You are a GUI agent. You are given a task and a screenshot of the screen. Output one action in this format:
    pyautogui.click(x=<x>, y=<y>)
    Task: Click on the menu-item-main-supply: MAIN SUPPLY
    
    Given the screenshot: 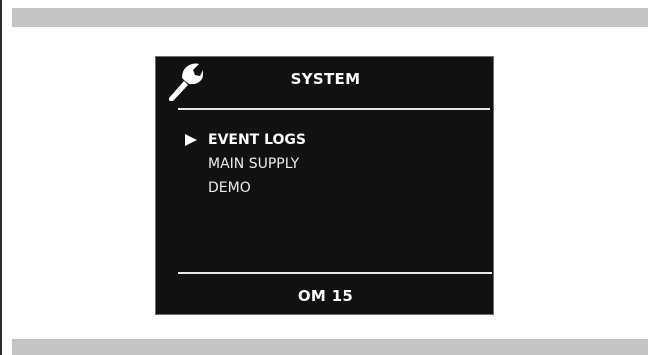 What is the action you would take?
    pyautogui.click(x=245, y=166)
    